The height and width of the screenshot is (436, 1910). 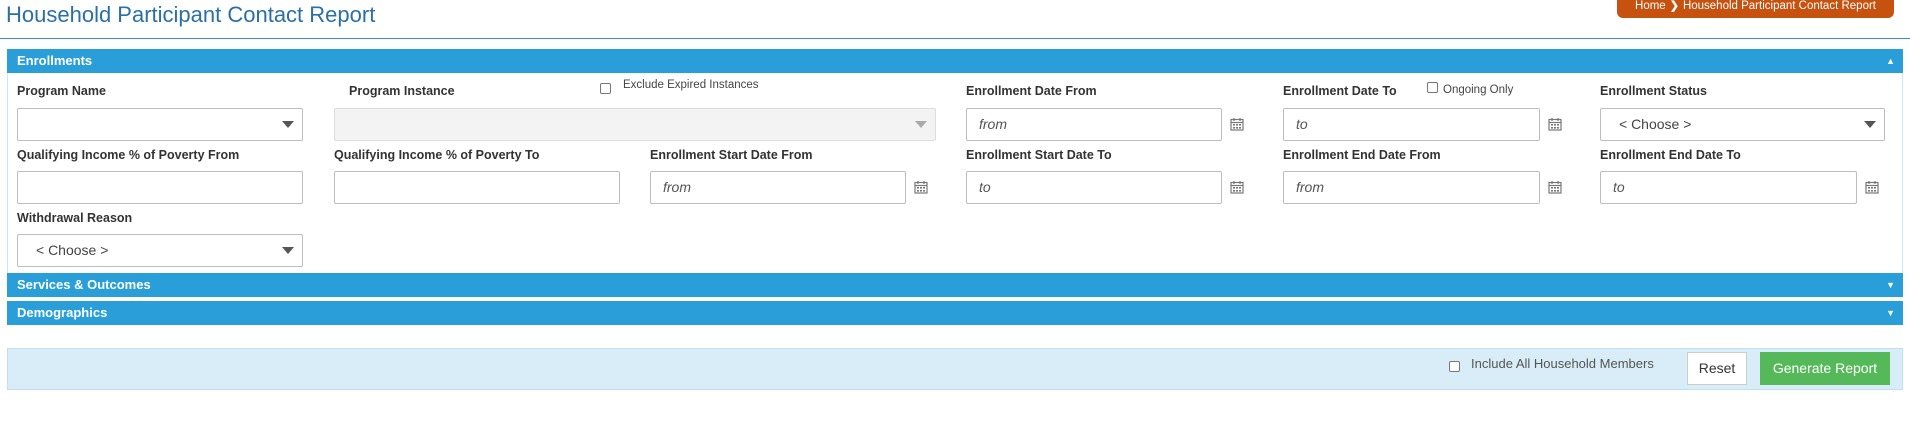 What do you see at coordinates (1340, 91) in the screenshot?
I see `enrollment-date-to-label: Enrollment Date To` at bounding box center [1340, 91].